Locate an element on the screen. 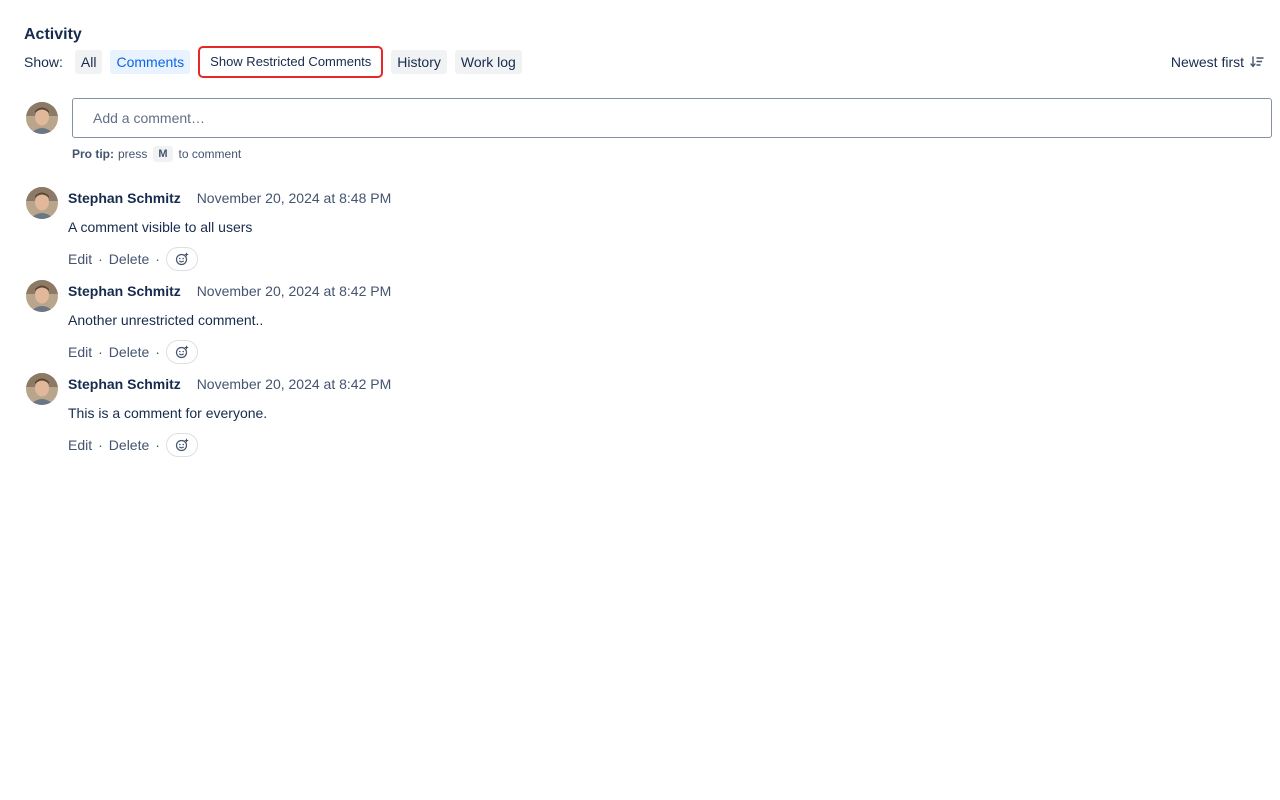 This screenshot has height=800, width=1280. pro-tip-press: press is located at coordinates (133, 154).